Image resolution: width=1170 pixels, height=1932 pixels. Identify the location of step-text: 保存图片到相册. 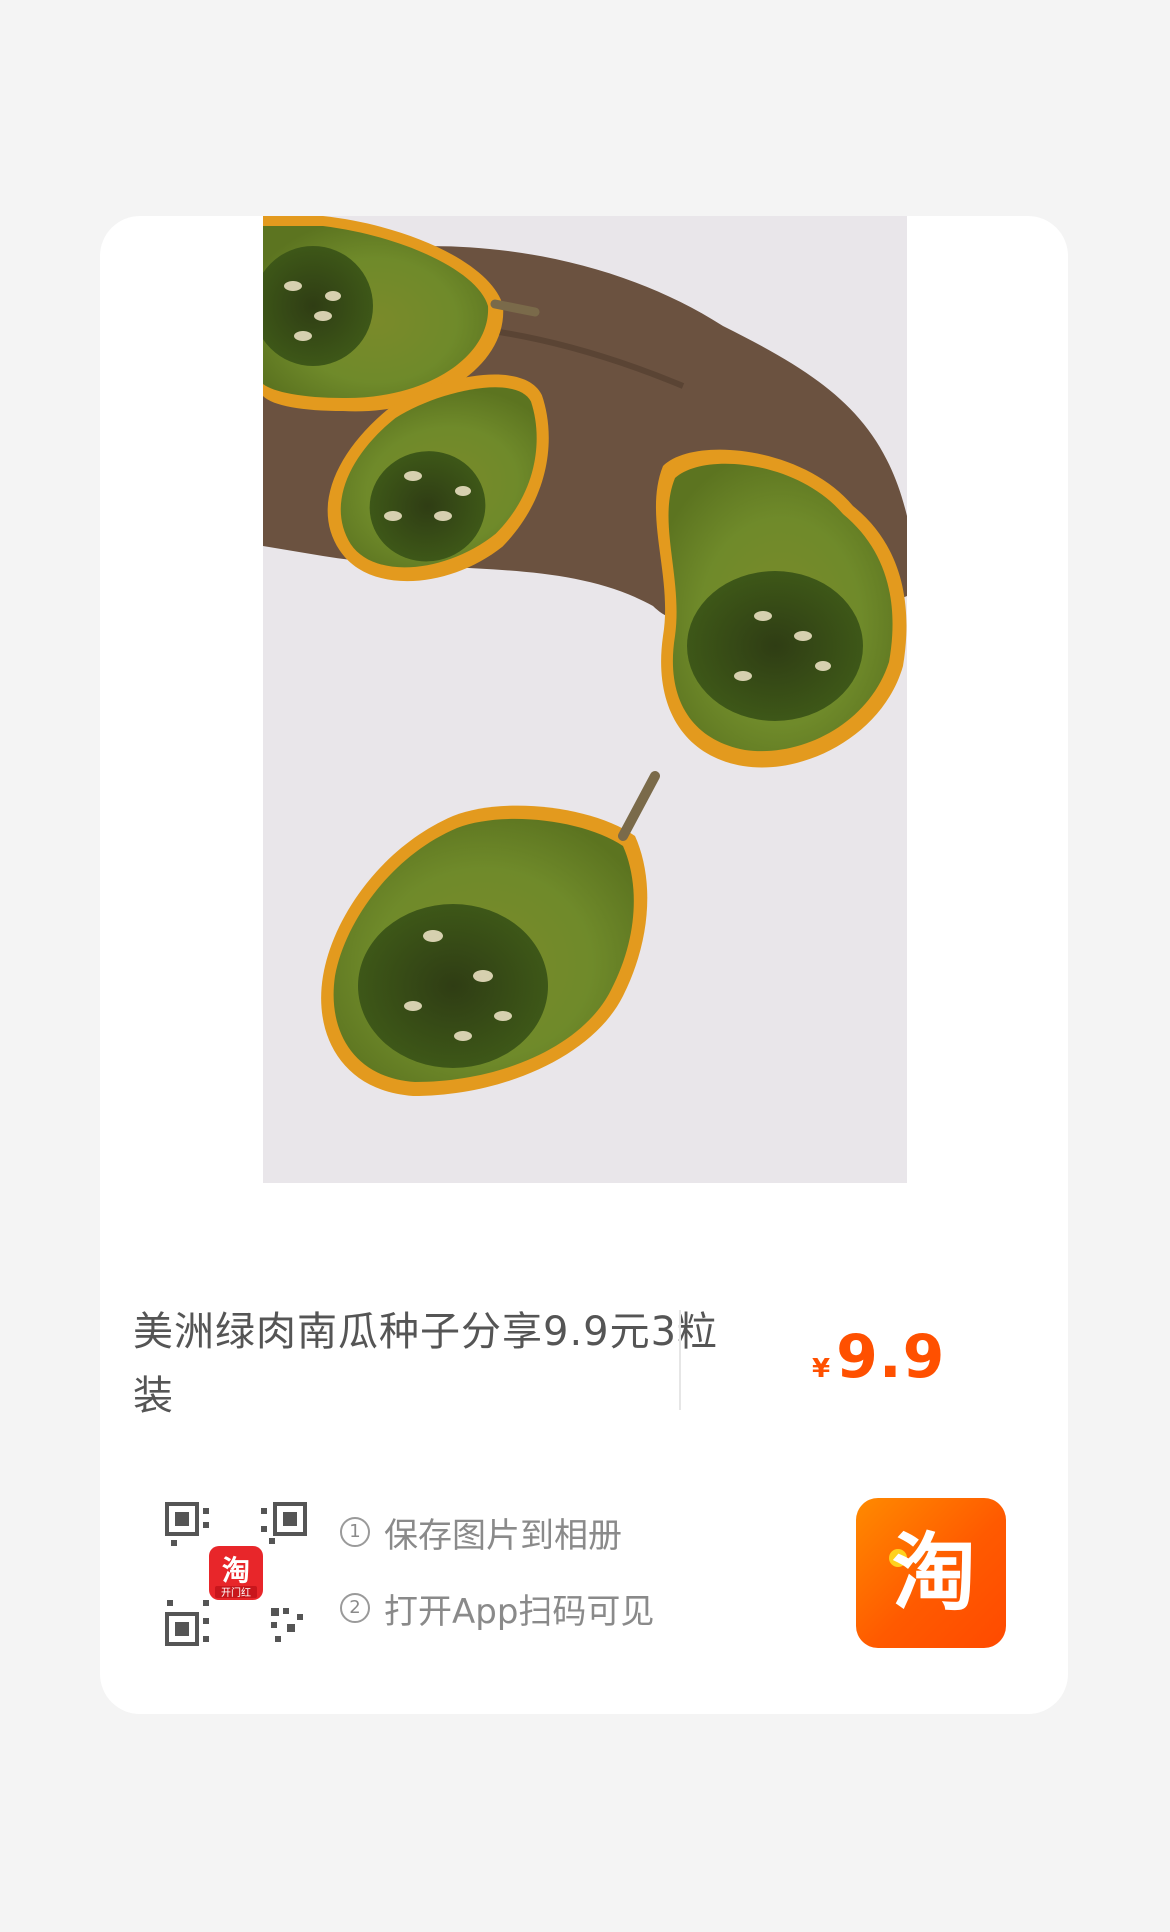
(503, 1535).